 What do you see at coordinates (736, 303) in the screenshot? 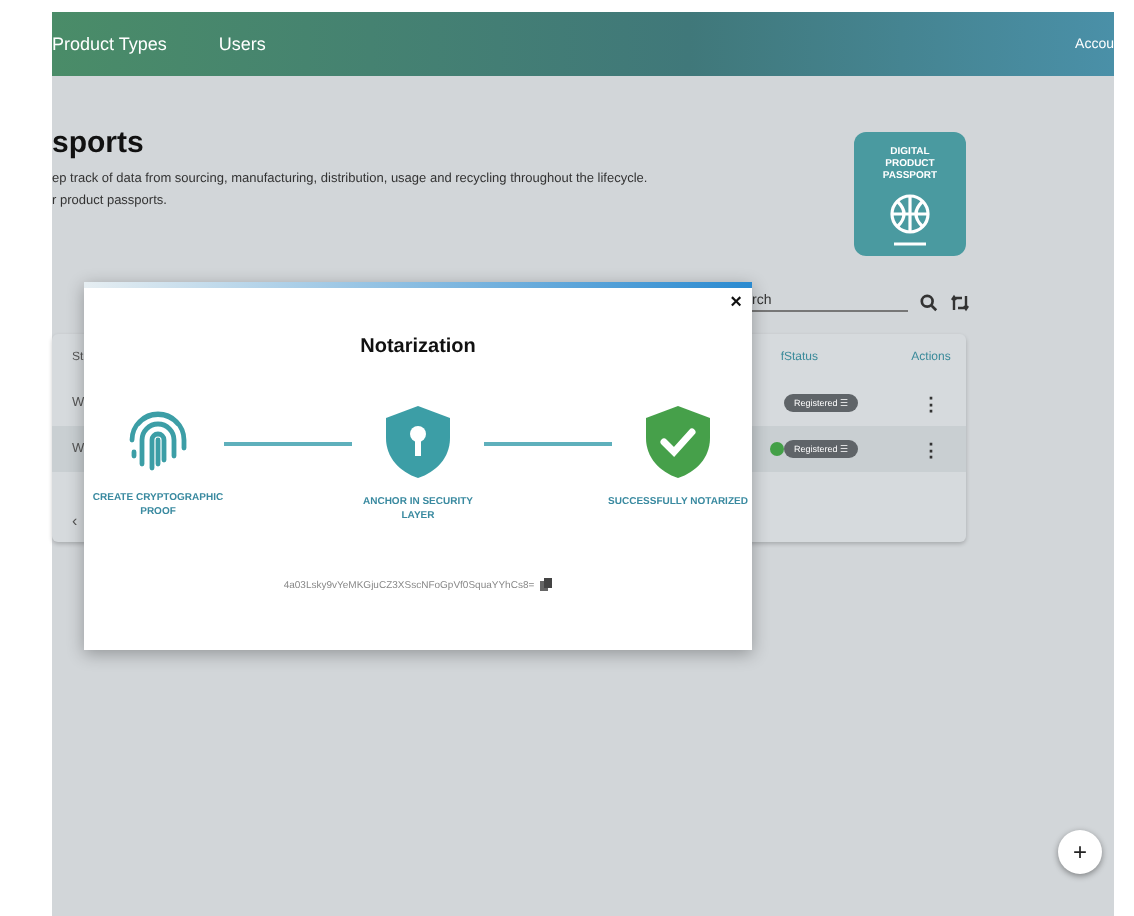
I see `close-button: ×` at bounding box center [736, 303].